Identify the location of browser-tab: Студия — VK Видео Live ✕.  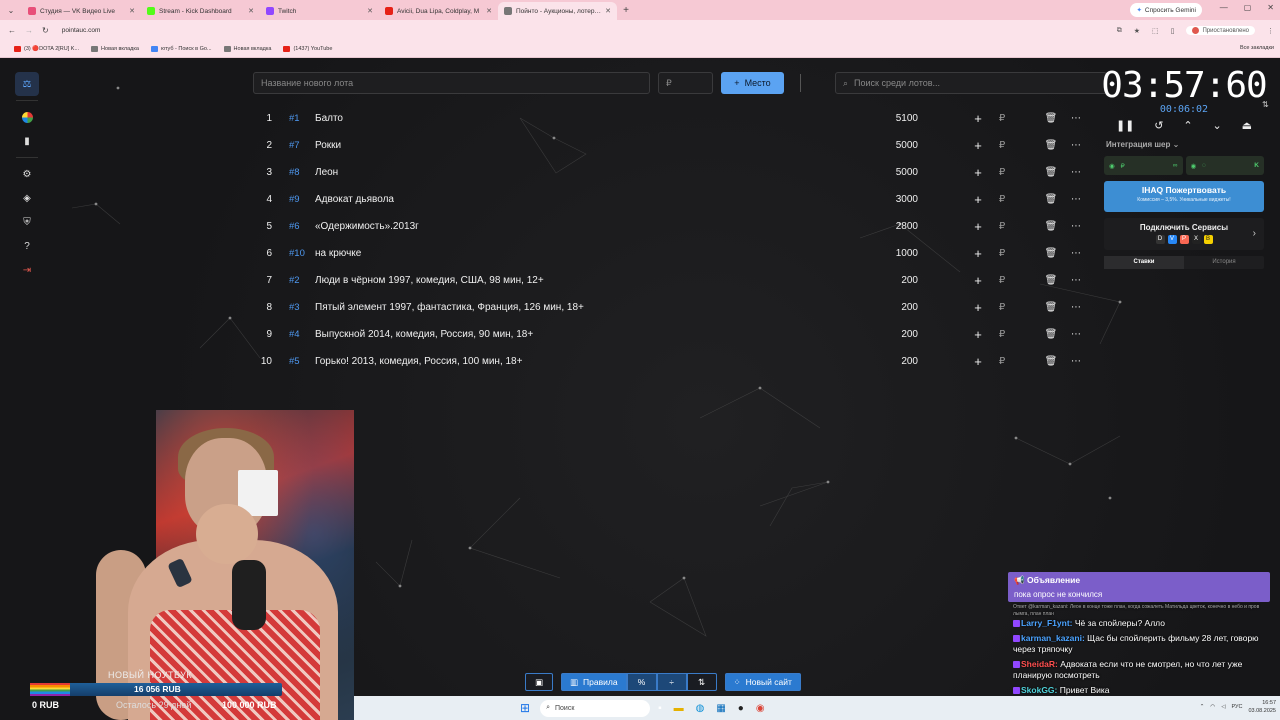
(81, 11).